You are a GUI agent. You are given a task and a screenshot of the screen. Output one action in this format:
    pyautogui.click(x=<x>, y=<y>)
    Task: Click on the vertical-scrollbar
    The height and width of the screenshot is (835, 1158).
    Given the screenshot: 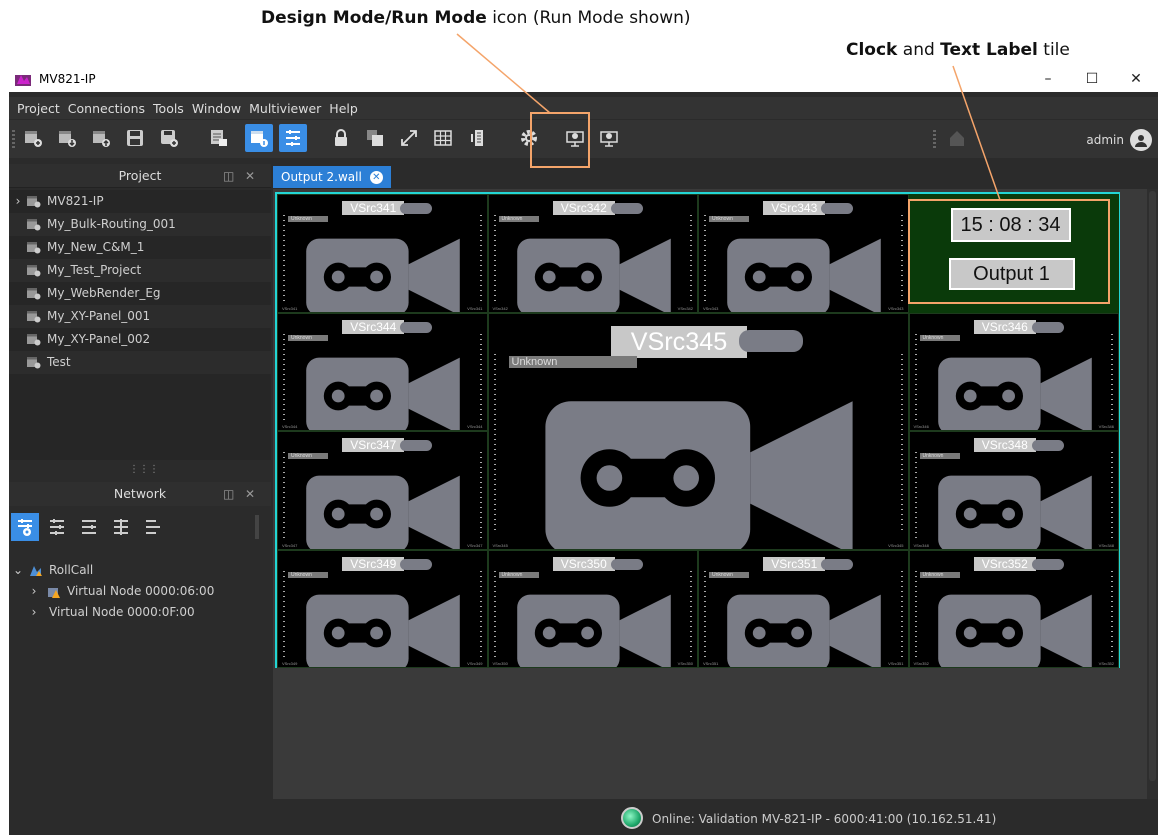 What is the action you would take?
    pyautogui.click(x=1152, y=494)
    